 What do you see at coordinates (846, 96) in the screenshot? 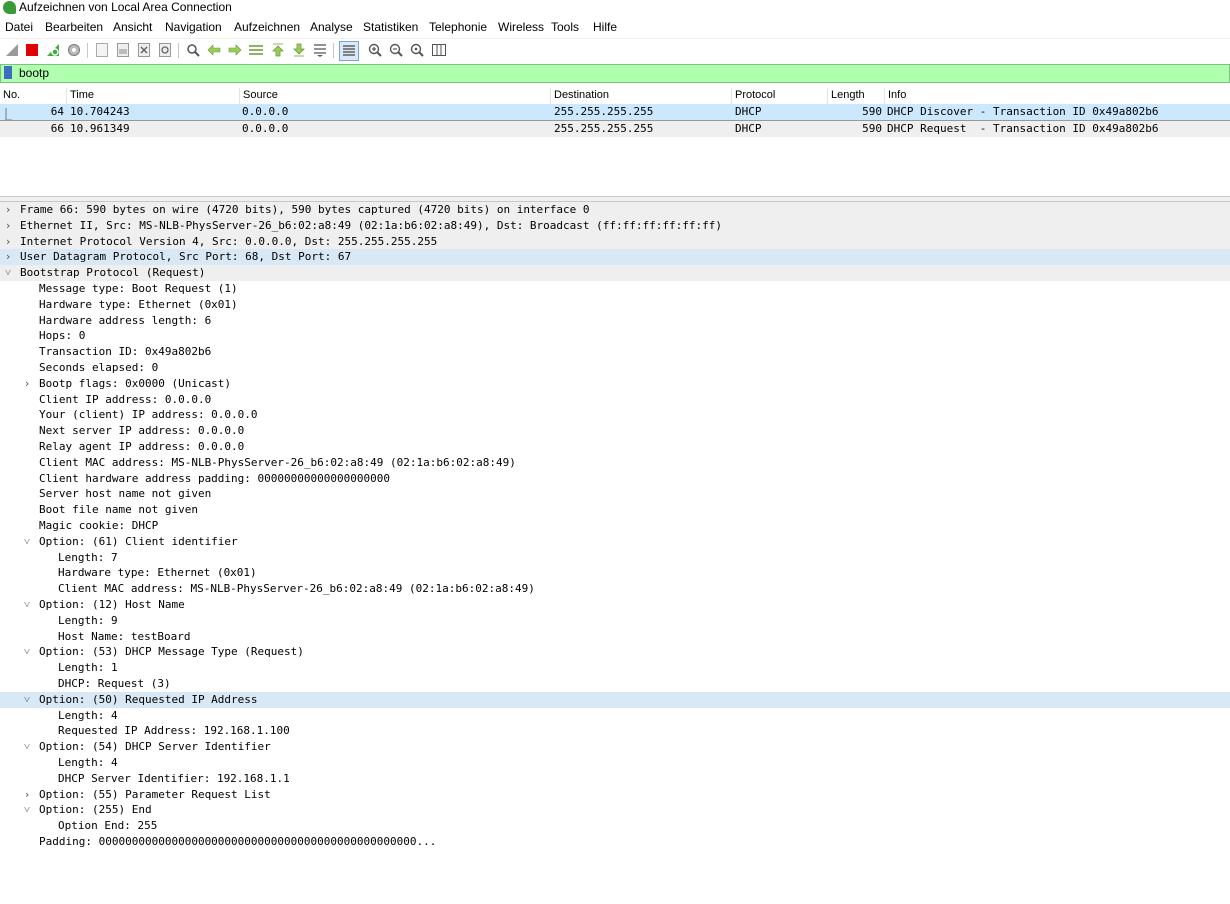
I see `column-header-length: Length` at bounding box center [846, 96].